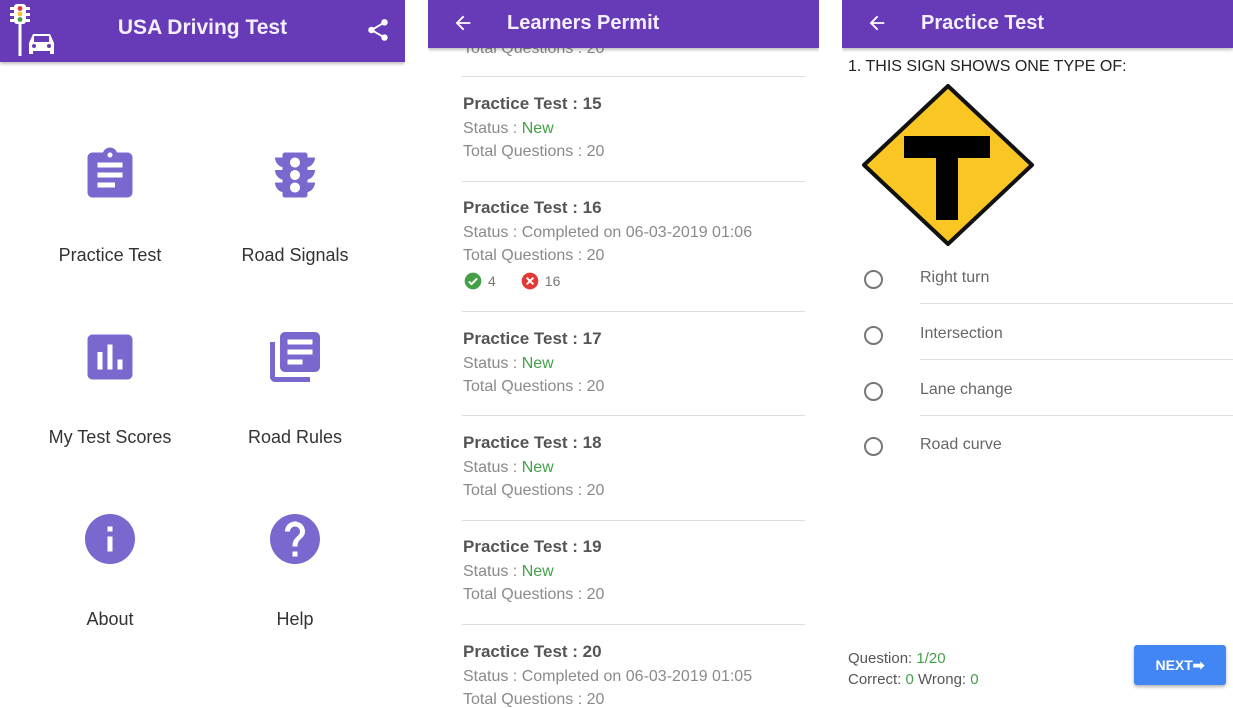 The image size is (1233, 708). Describe the element at coordinates (966, 389) in the screenshot. I see `option-label: Lane change` at that location.